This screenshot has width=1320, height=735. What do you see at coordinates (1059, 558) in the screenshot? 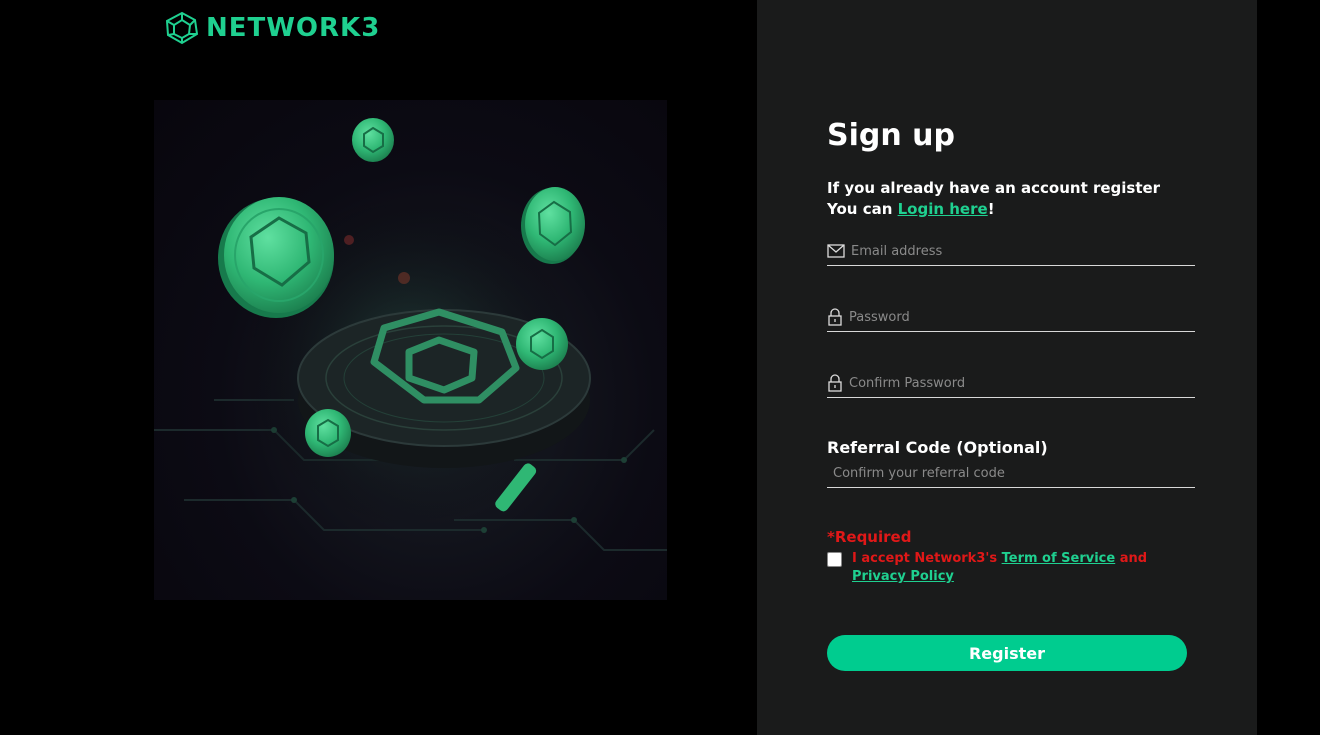
I see `terms-of-service-link: Term of Service` at bounding box center [1059, 558].